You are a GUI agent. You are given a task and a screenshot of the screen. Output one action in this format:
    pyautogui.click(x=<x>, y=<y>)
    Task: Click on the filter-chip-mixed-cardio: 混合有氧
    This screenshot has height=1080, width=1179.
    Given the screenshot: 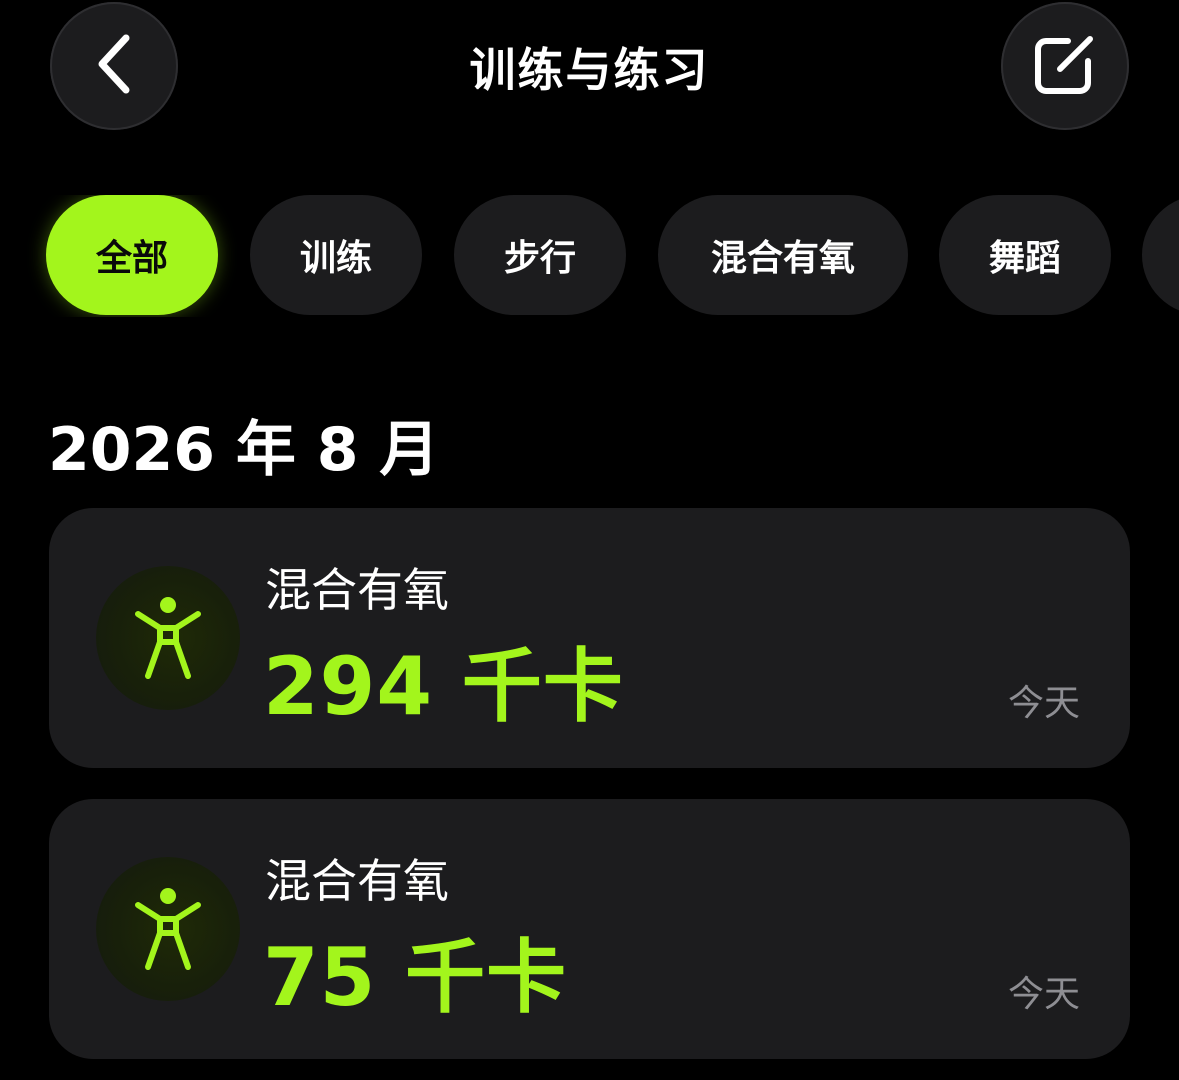 What is the action you would take?
    pyautogui.click(x=783, y=255)
    